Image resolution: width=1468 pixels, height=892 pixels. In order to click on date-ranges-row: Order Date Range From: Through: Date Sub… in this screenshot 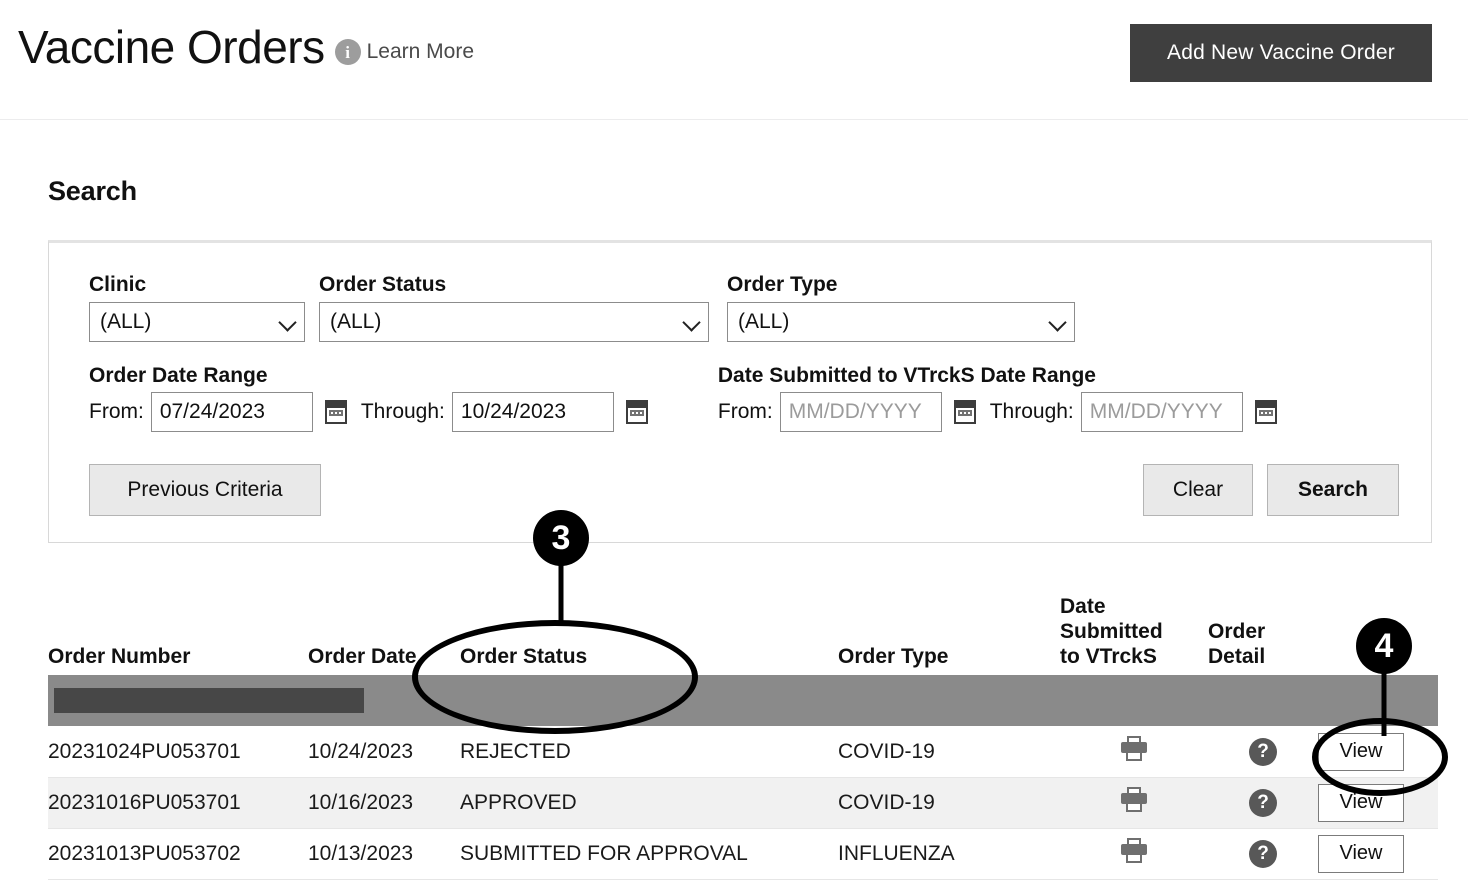, I will do `click(745, 398)`.